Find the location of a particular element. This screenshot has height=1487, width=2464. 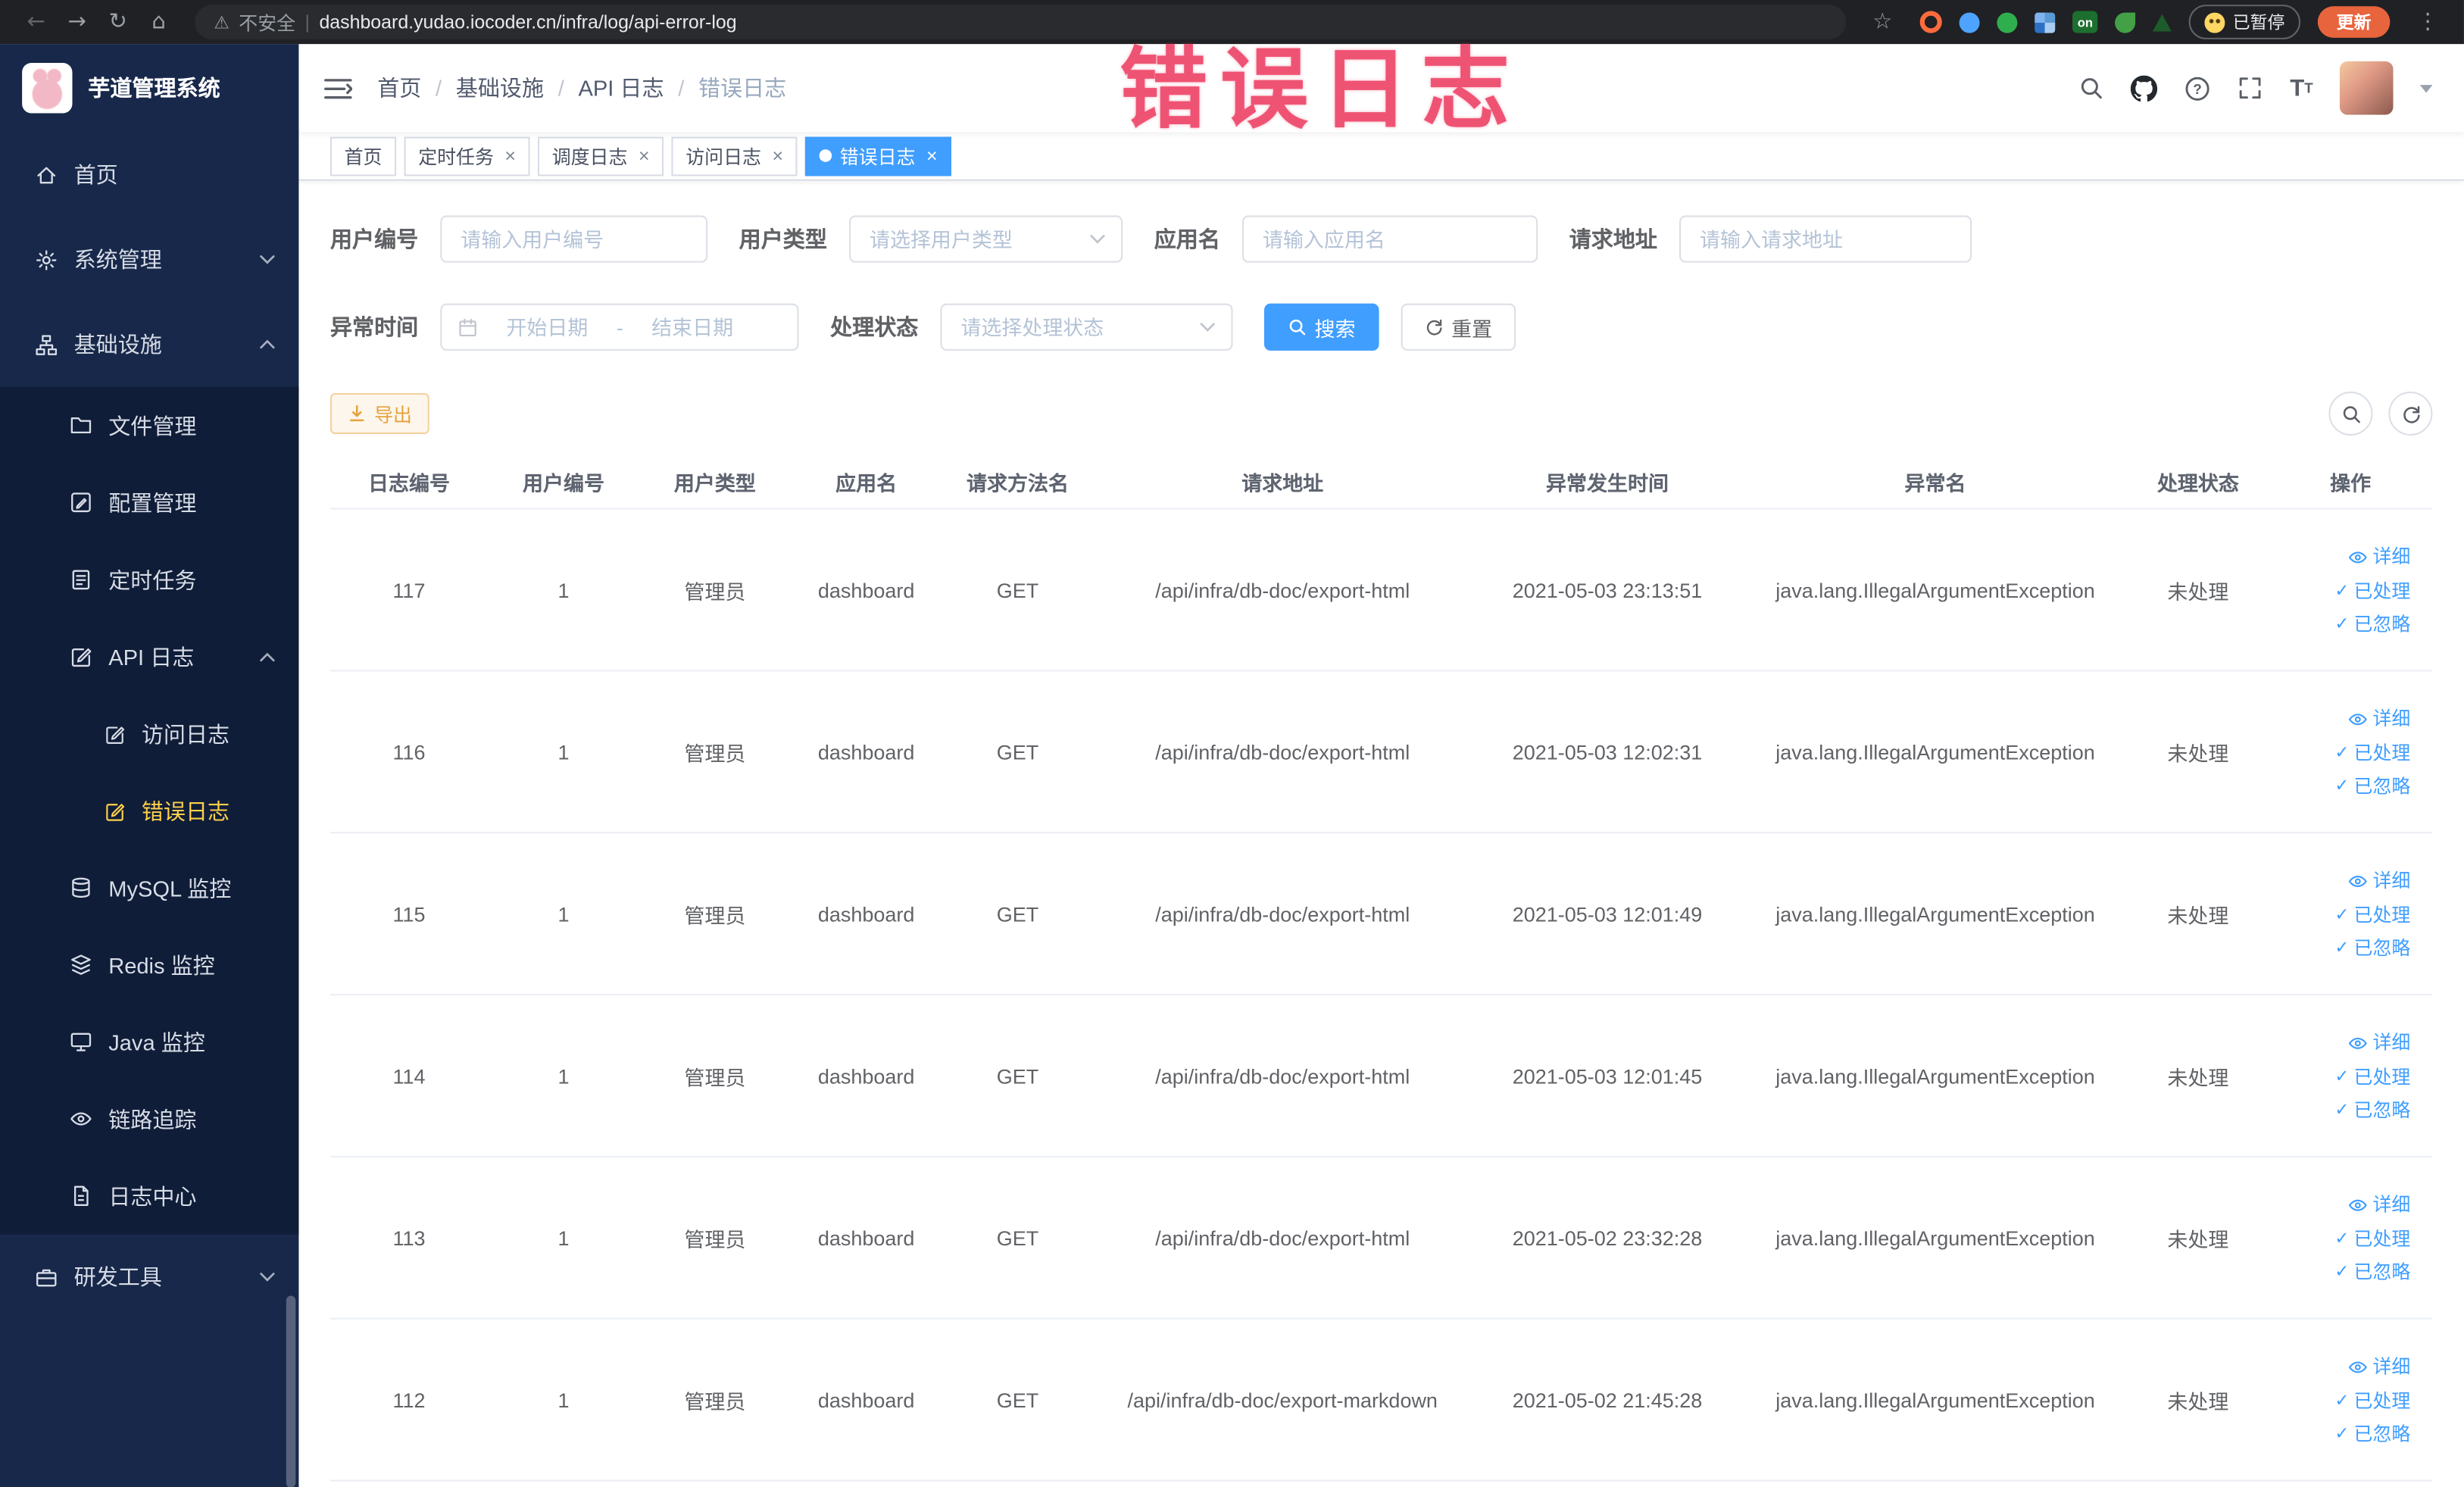

extension-icon-proxy-on: on is located at coordinates (2085, 22).